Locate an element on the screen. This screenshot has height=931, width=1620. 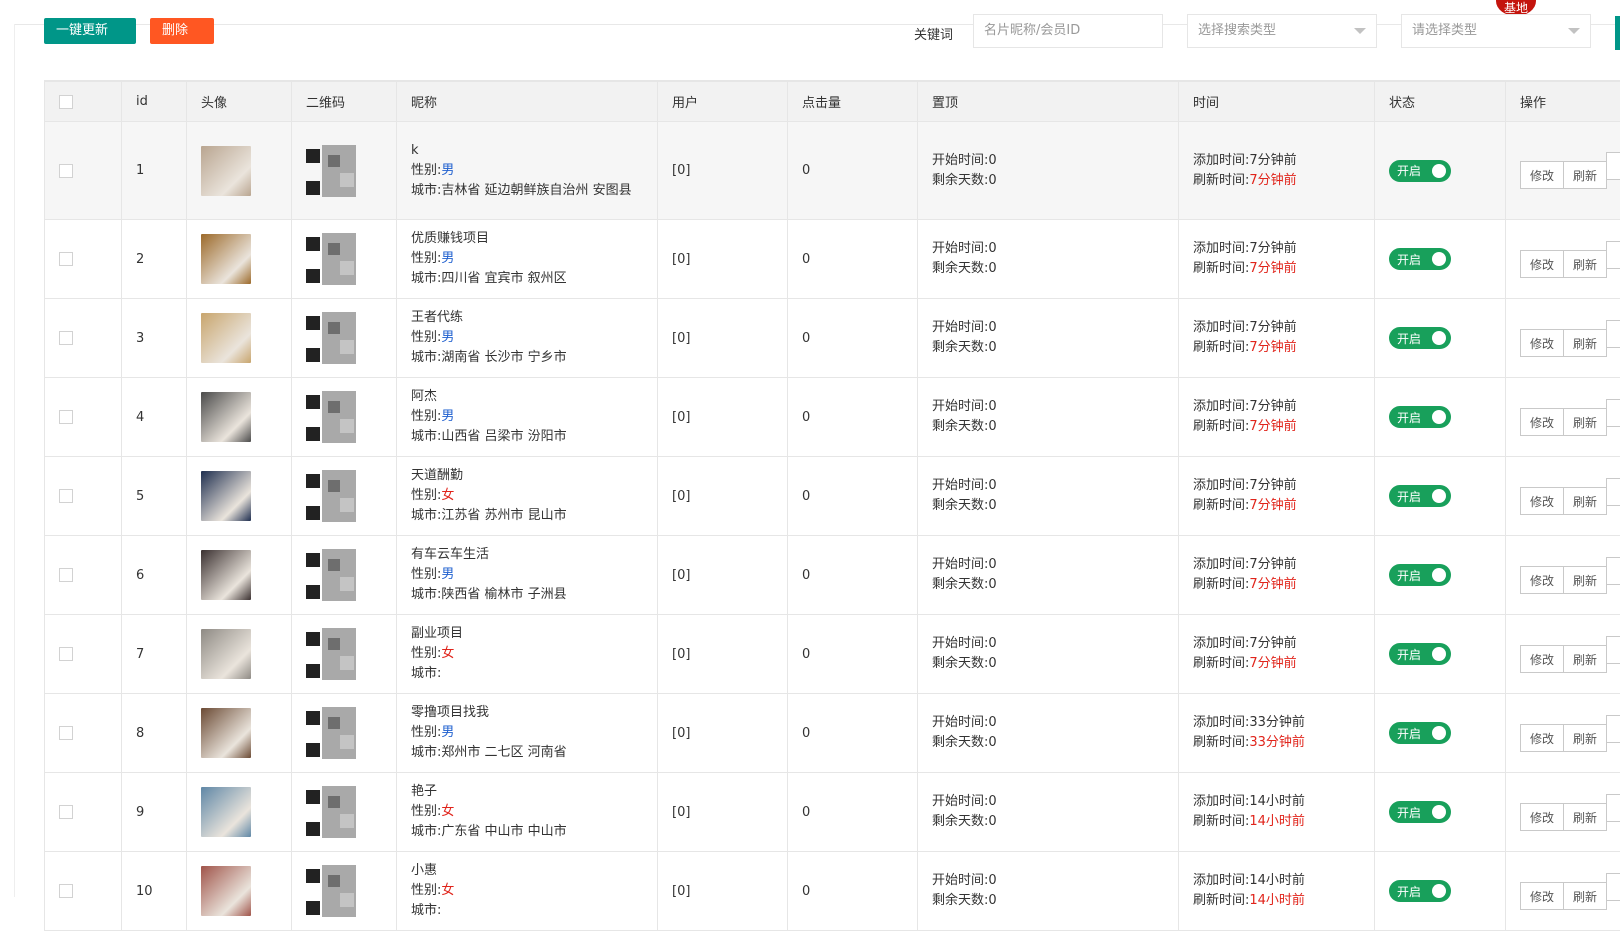
user-cell: [0] is located at coordinates (723, 733).